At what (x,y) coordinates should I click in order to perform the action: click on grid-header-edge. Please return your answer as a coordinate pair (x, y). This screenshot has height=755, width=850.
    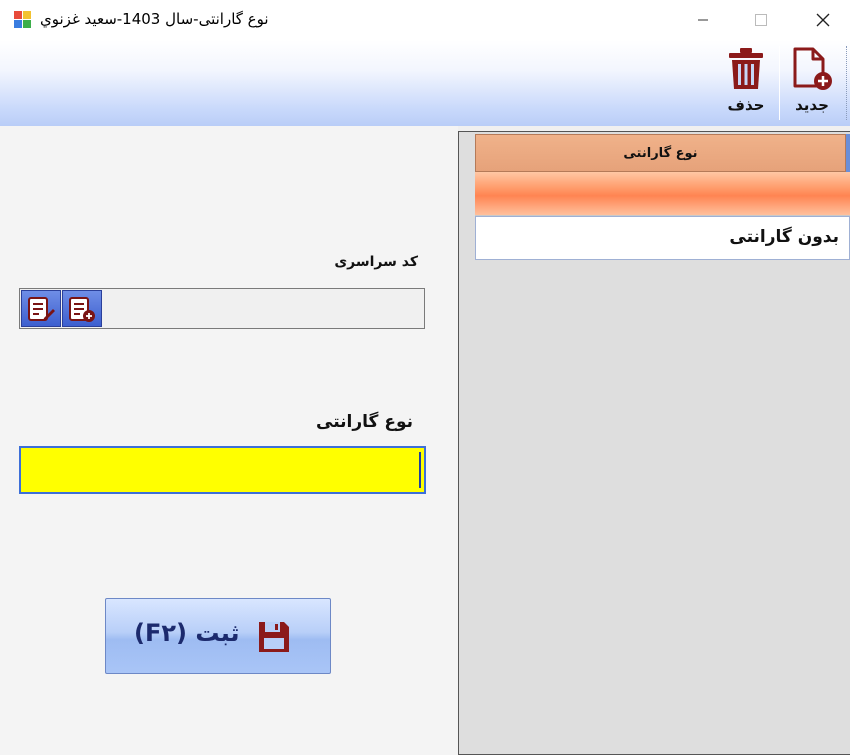
    Looking at the image, I should click on (848, 153).